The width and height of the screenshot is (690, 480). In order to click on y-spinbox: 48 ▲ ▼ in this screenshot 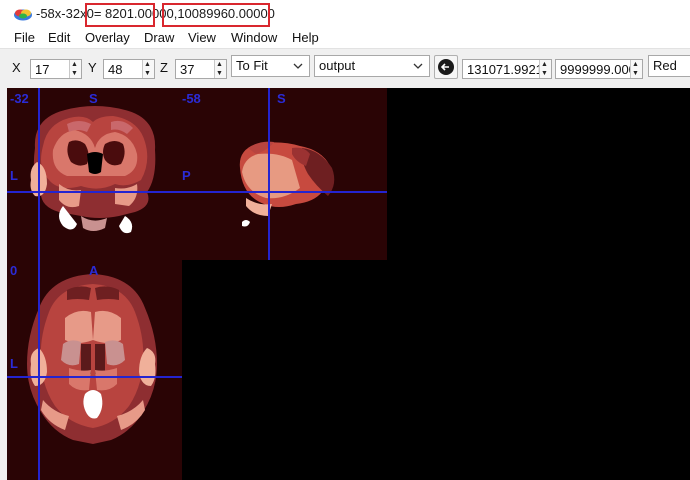, I will do `click(129, 69)`.